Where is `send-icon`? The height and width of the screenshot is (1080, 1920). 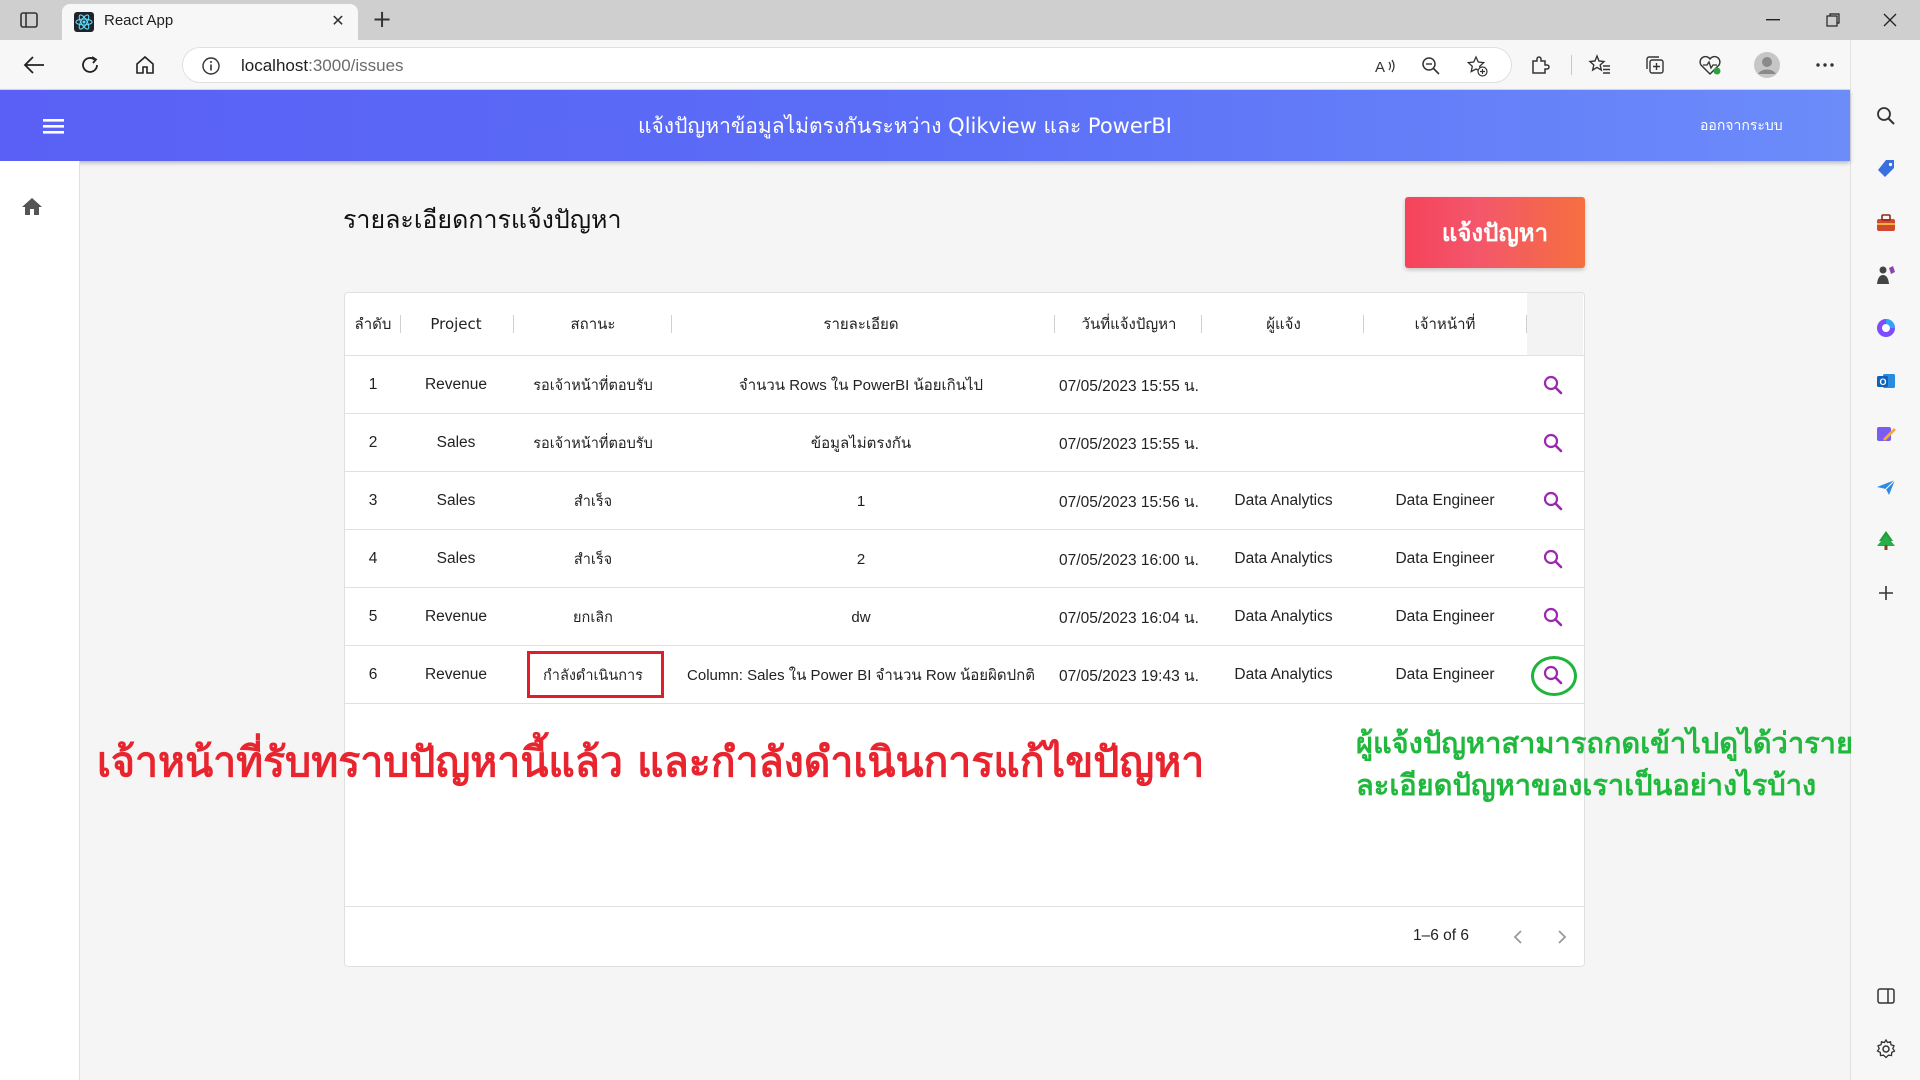 send-icon is located at coordinates (1886, 487).